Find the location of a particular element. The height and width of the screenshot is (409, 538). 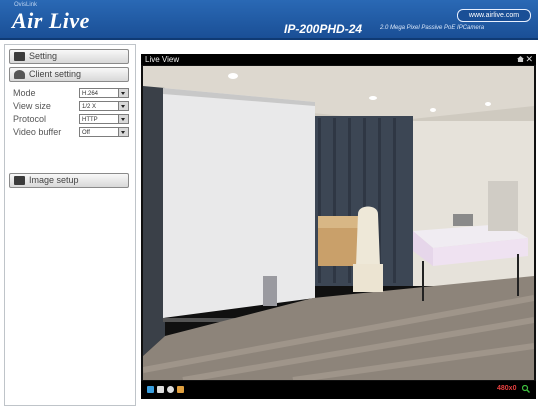

stream-status-text: 480x0 is located at coordinates (507, 388).